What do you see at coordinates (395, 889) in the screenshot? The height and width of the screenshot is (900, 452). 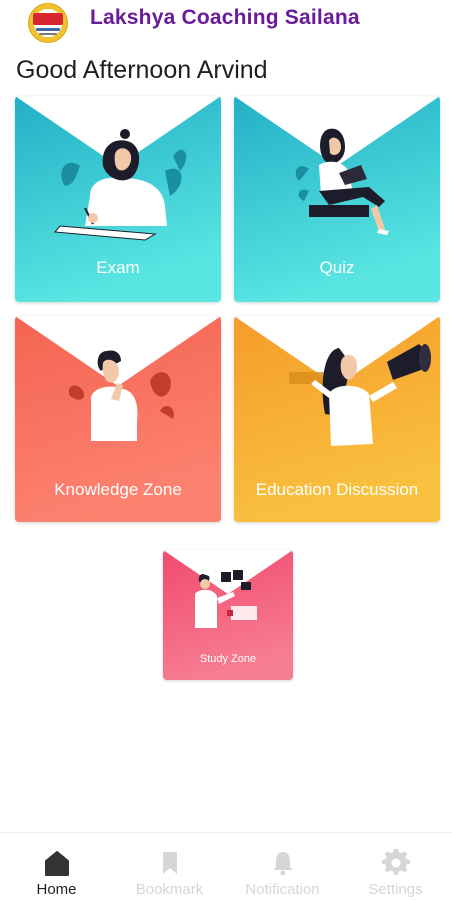 I see `nav-label: Settings` at bounding box center [395, 889].